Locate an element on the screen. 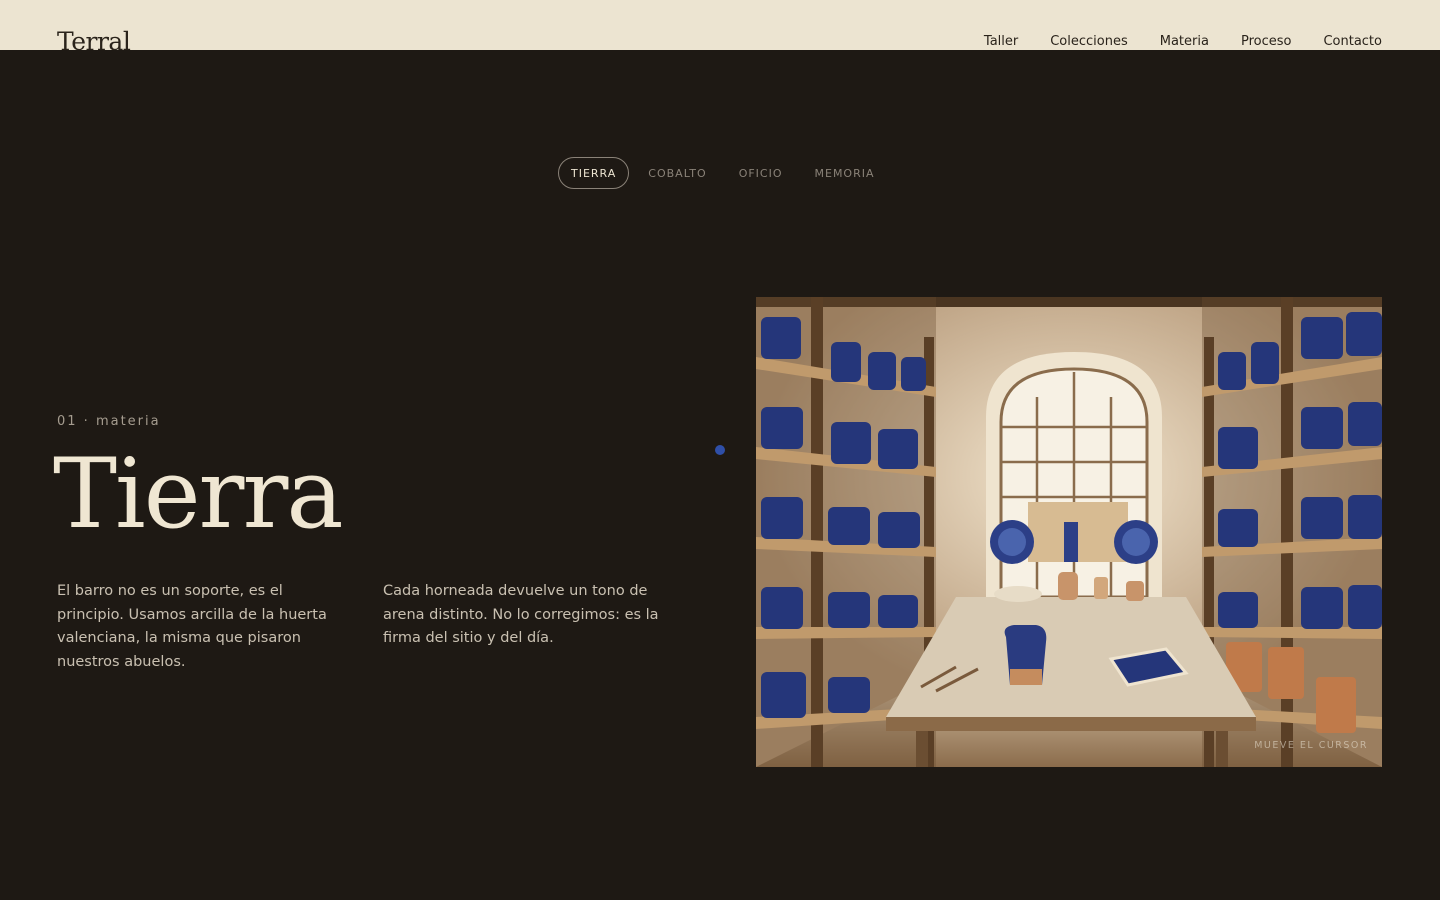 This screenshot has width=1440, height=900. tab-cobalto: COBALTO is located at coordinates (677, 173).